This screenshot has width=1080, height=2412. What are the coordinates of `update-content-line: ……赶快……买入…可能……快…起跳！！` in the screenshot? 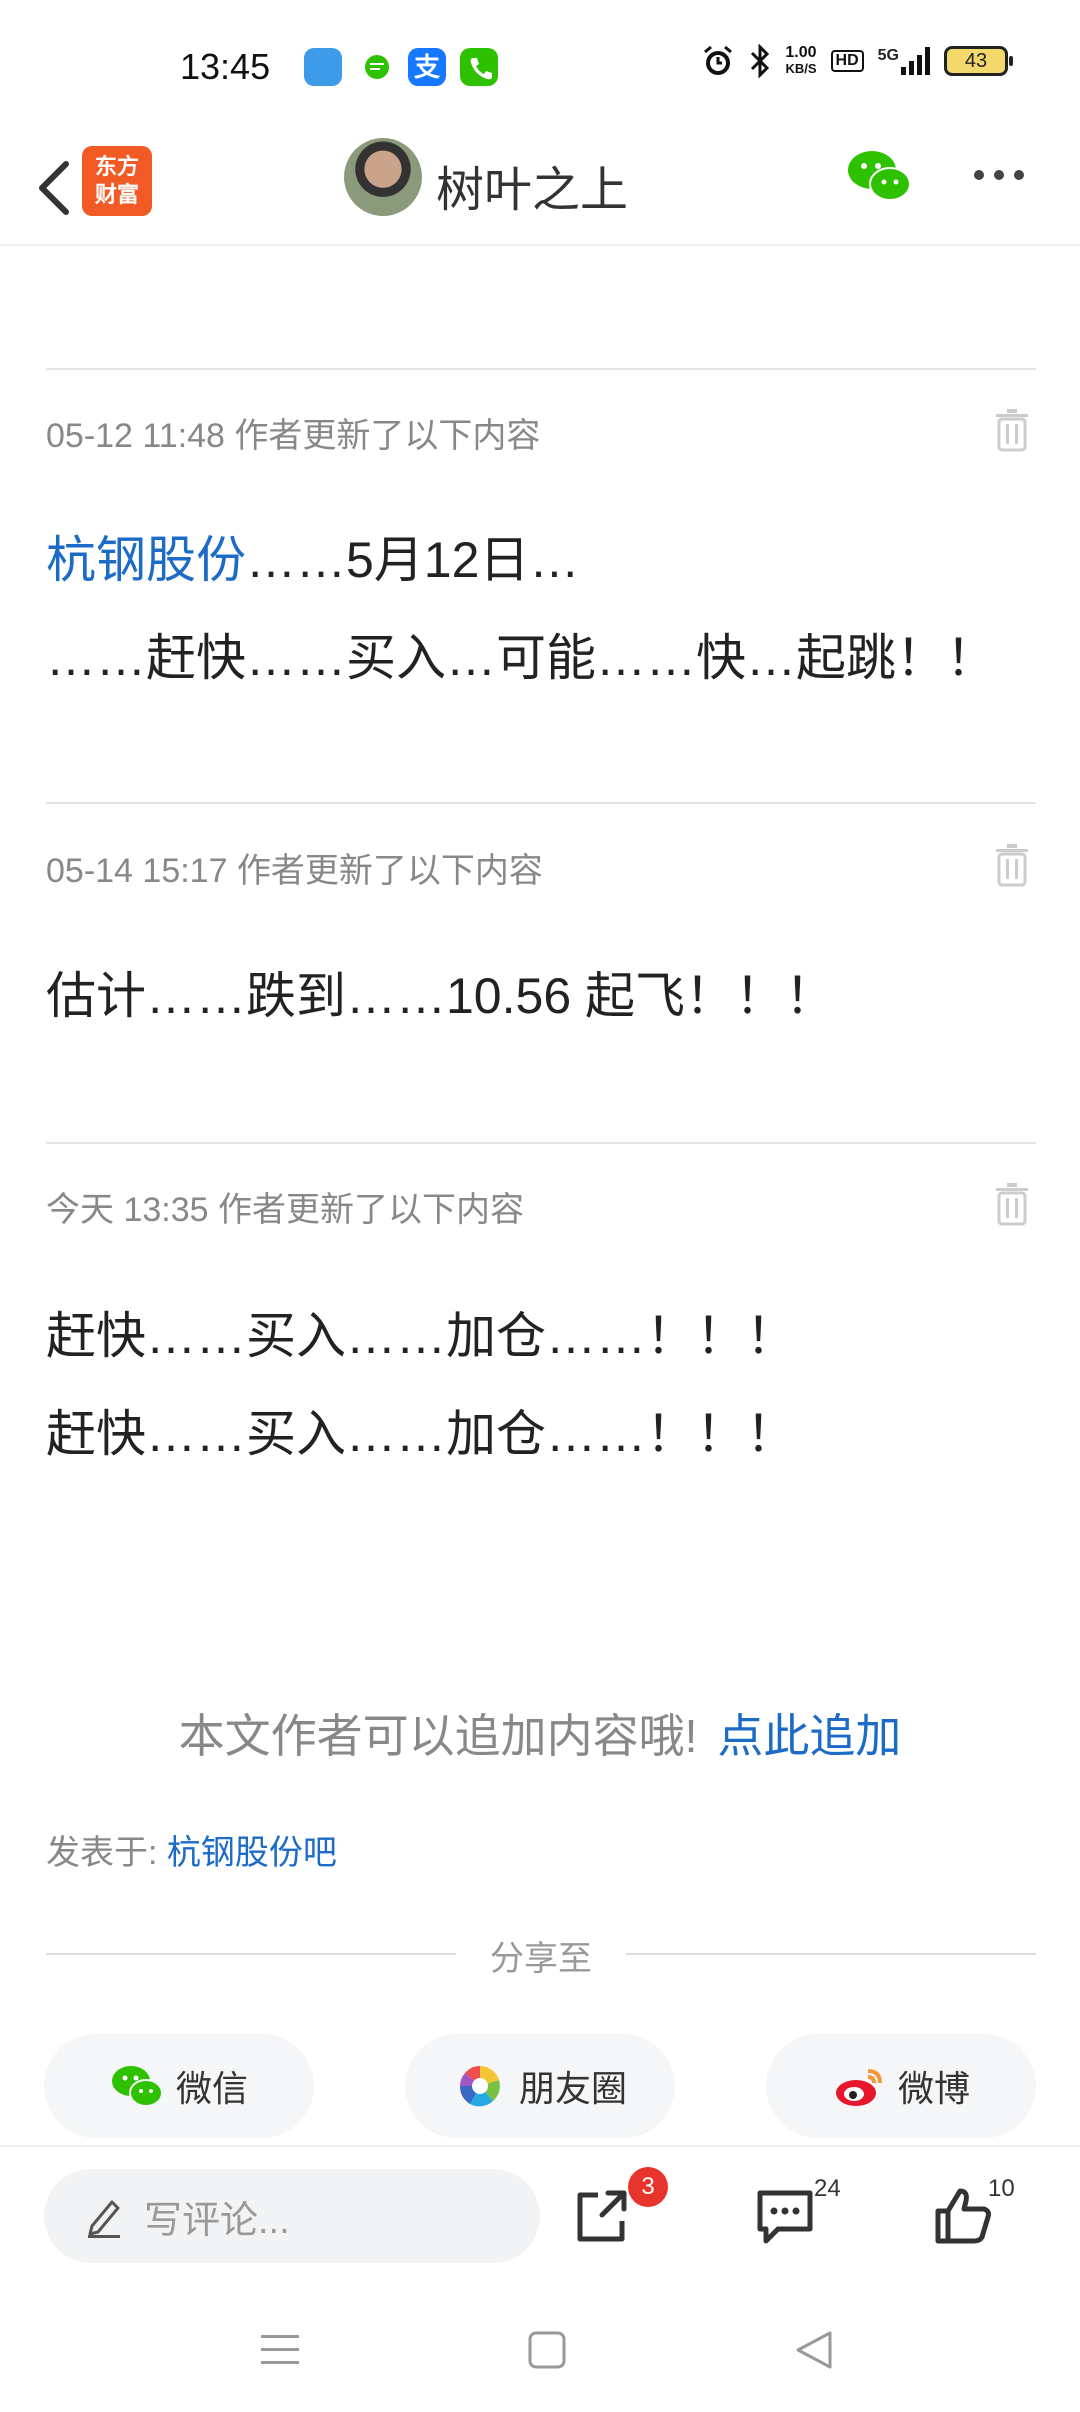 It's located at (521, 658).